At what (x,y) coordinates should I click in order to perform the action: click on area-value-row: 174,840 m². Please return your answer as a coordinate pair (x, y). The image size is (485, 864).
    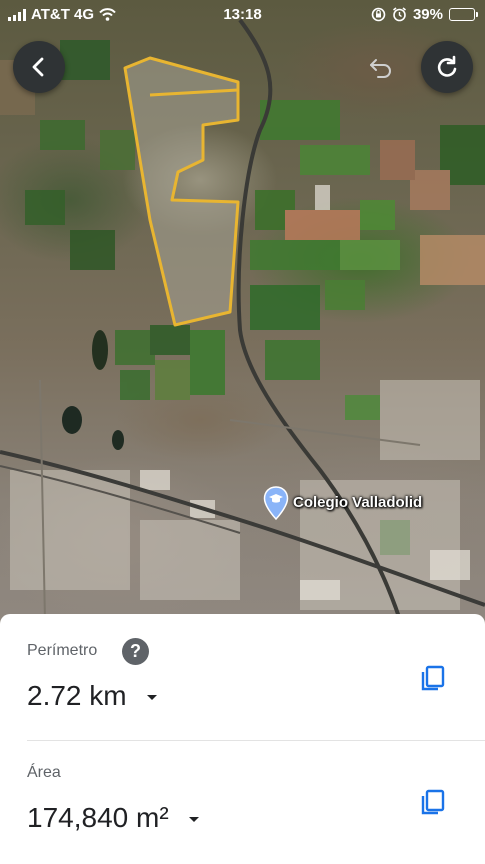
    Looking at the image, I should click on (113, 818).